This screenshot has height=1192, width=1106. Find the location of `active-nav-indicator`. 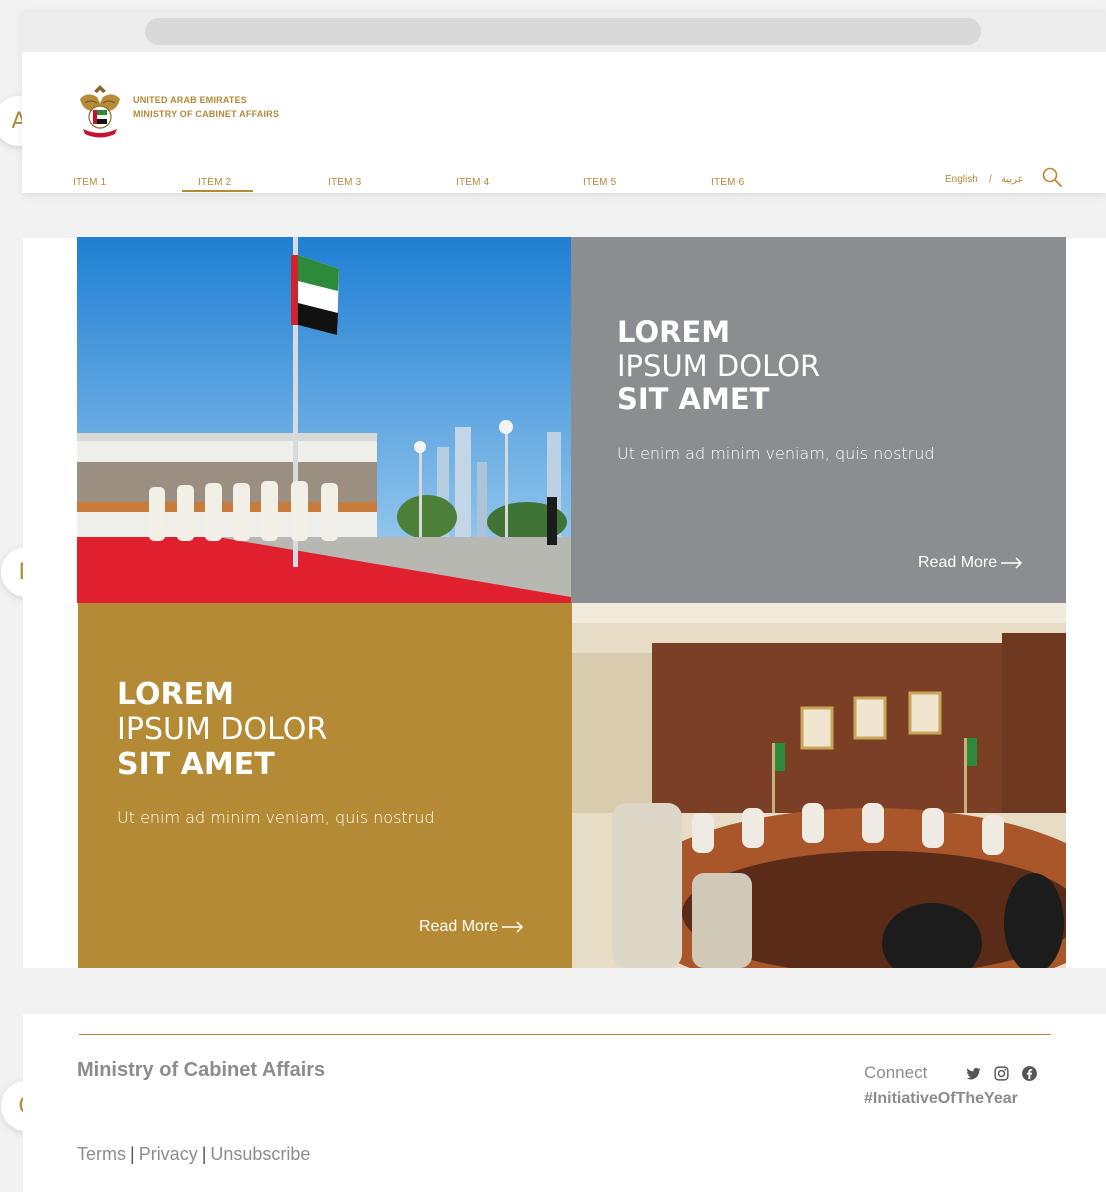

active-nav-indicator is located at coordinates (217, 191).